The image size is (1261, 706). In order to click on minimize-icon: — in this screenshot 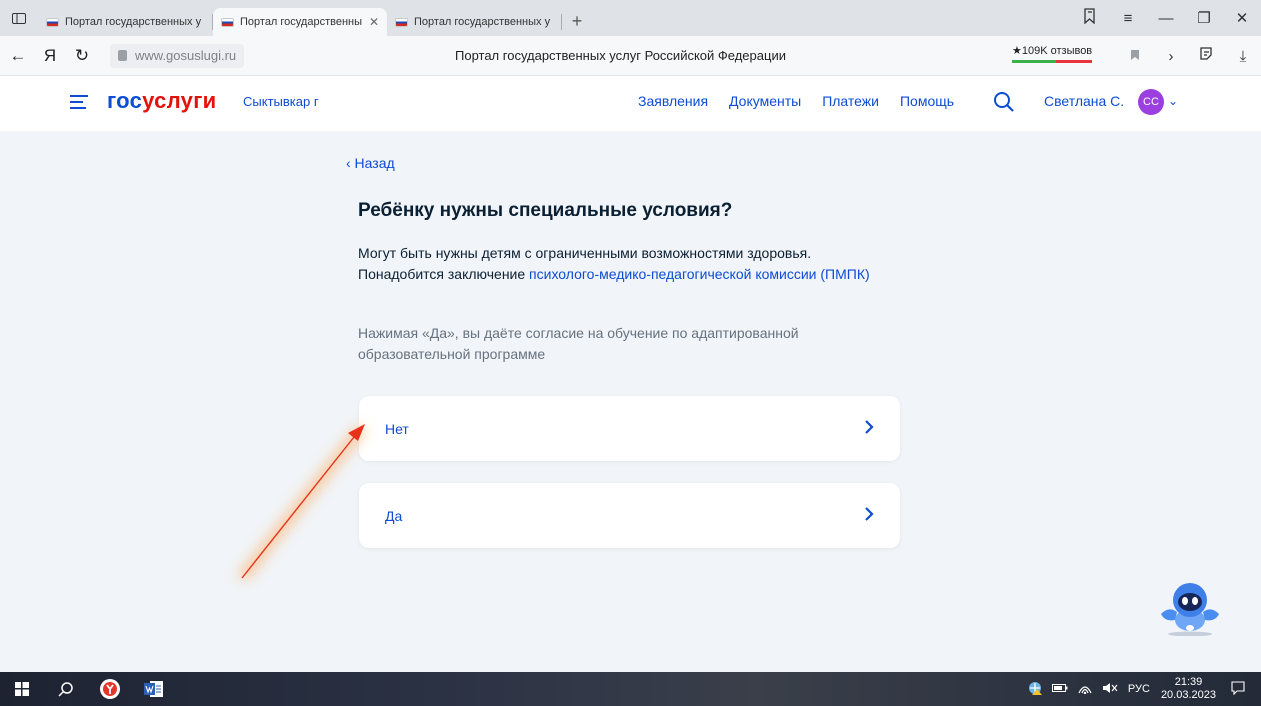, I will do `click(1166, 18)`.